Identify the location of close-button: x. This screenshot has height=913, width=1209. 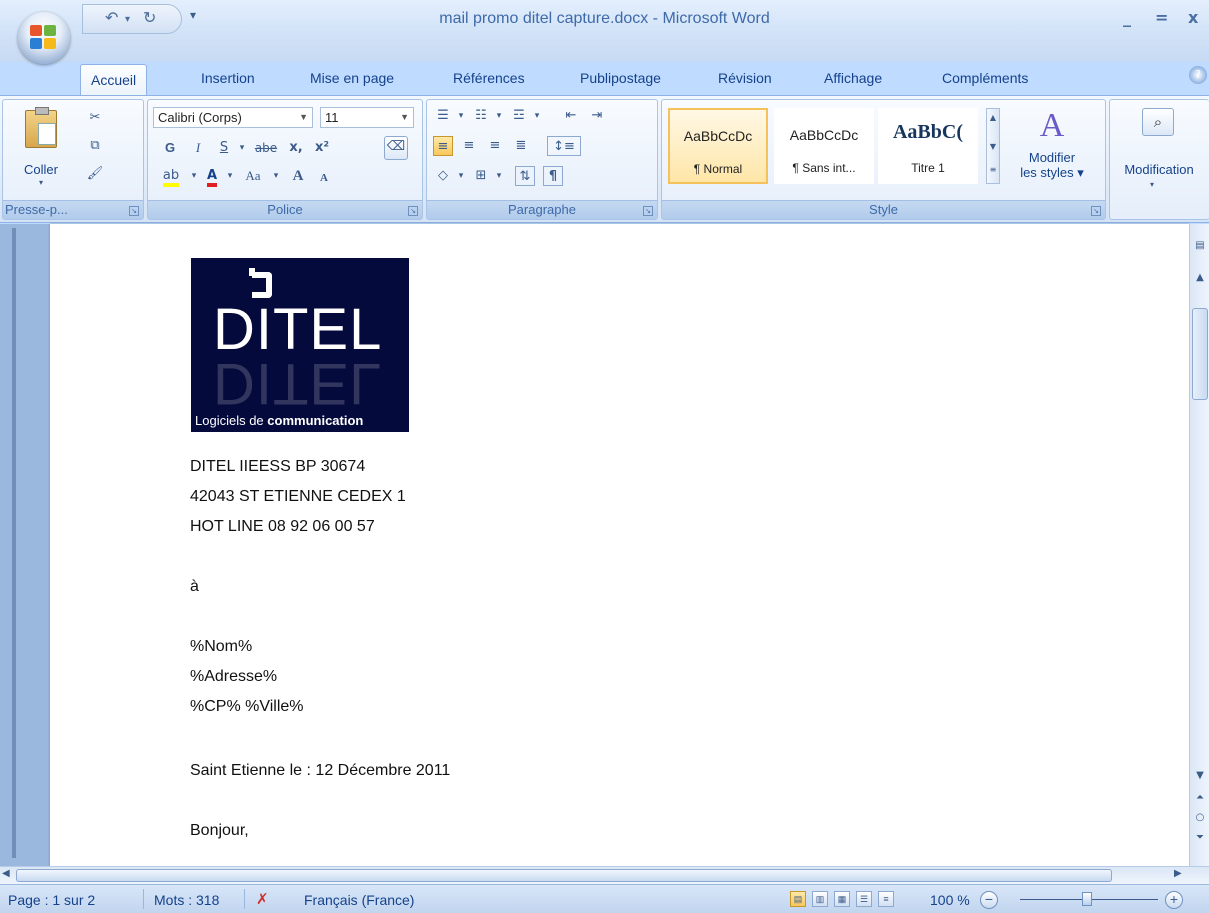
(1193, 17).